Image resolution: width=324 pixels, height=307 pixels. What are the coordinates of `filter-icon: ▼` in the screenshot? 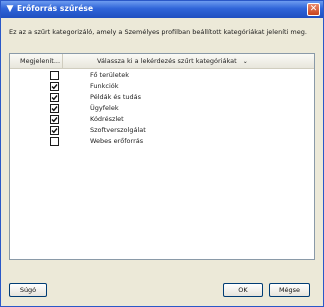 It's located at (10, 9).